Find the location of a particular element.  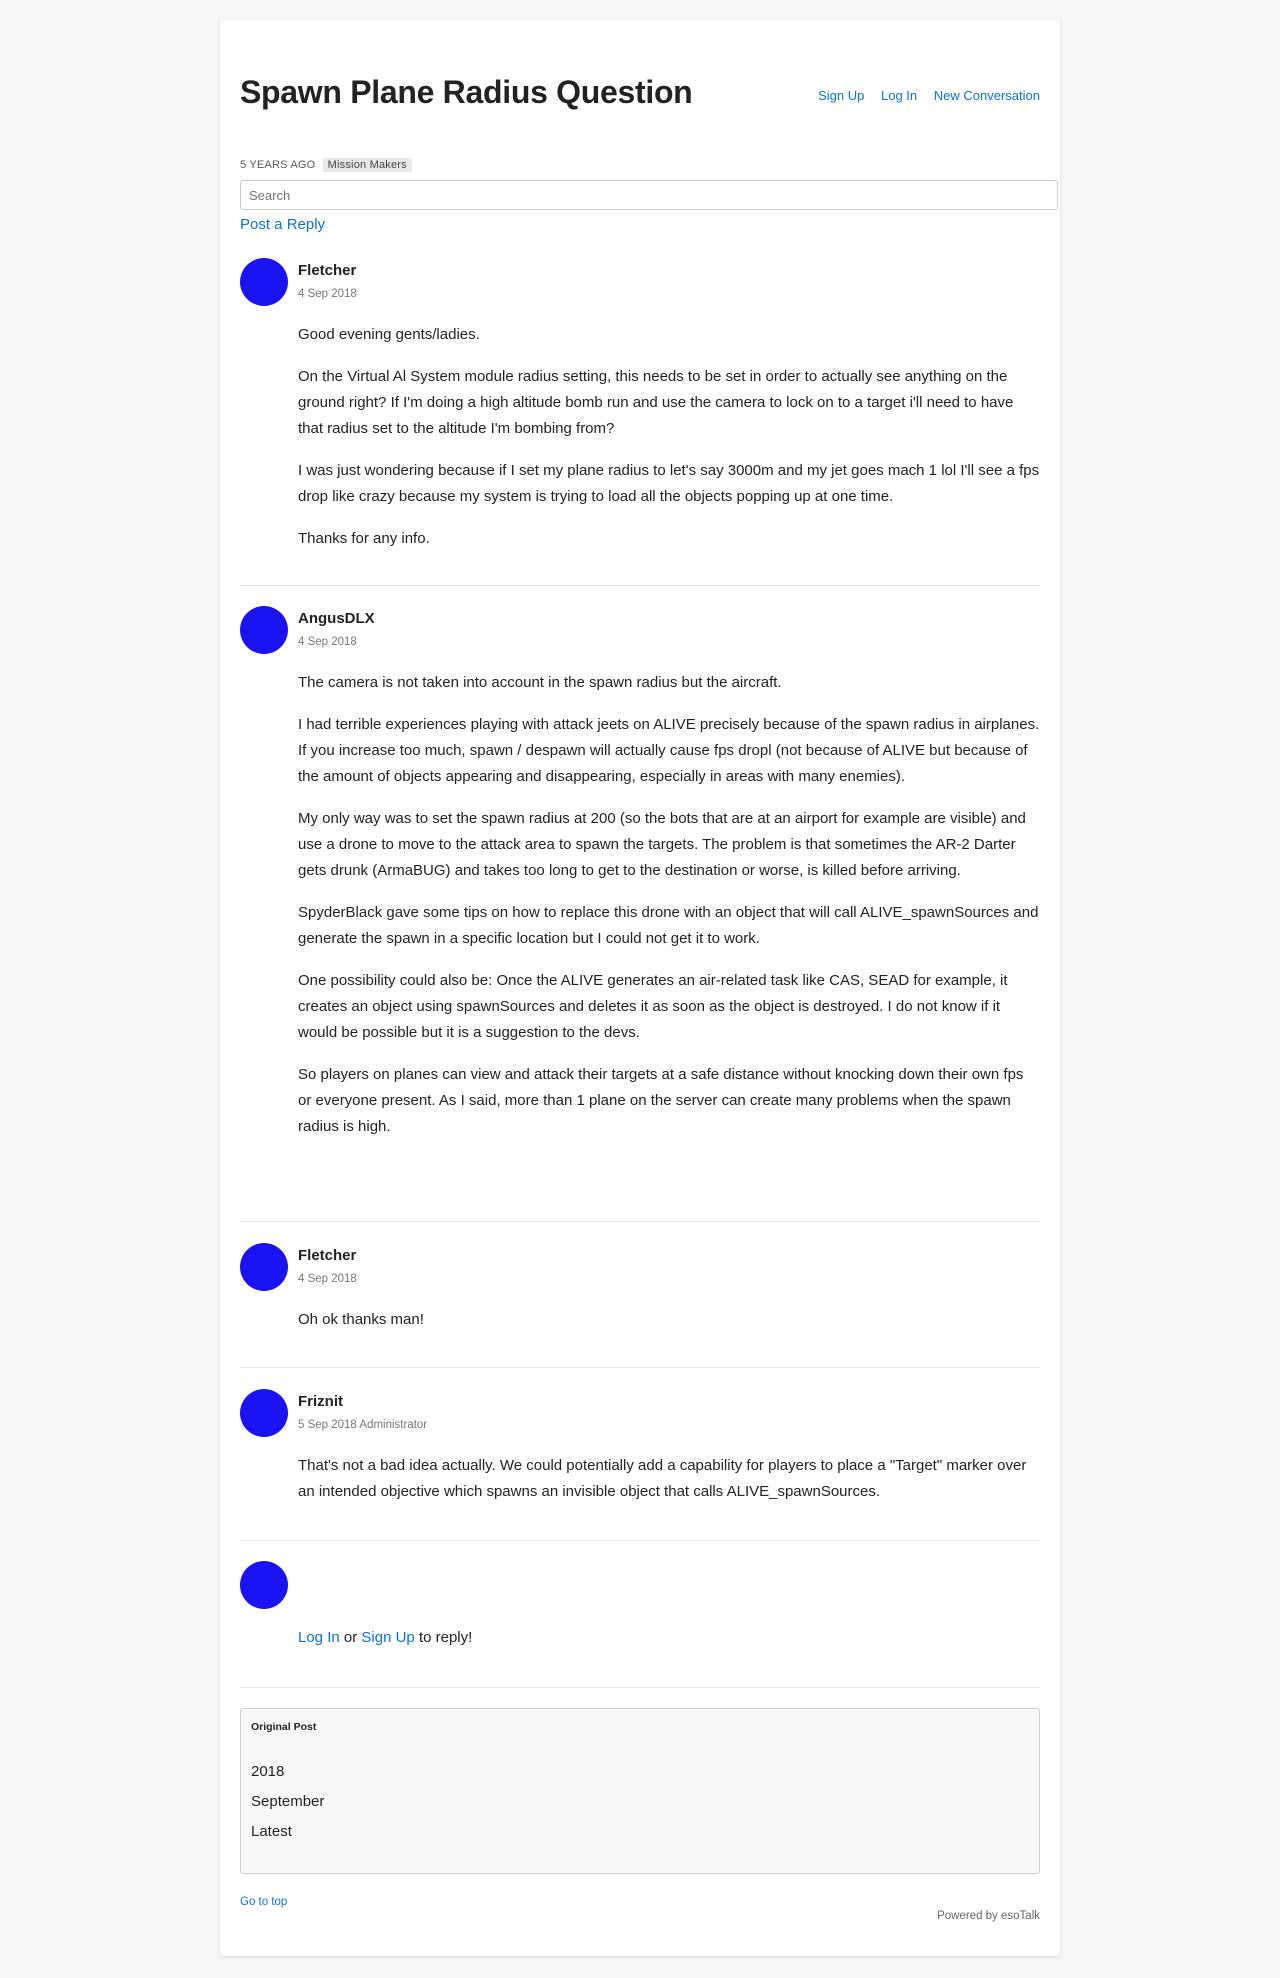

scrubber-item-latest: Latest is located at coordinates (271, 1831).